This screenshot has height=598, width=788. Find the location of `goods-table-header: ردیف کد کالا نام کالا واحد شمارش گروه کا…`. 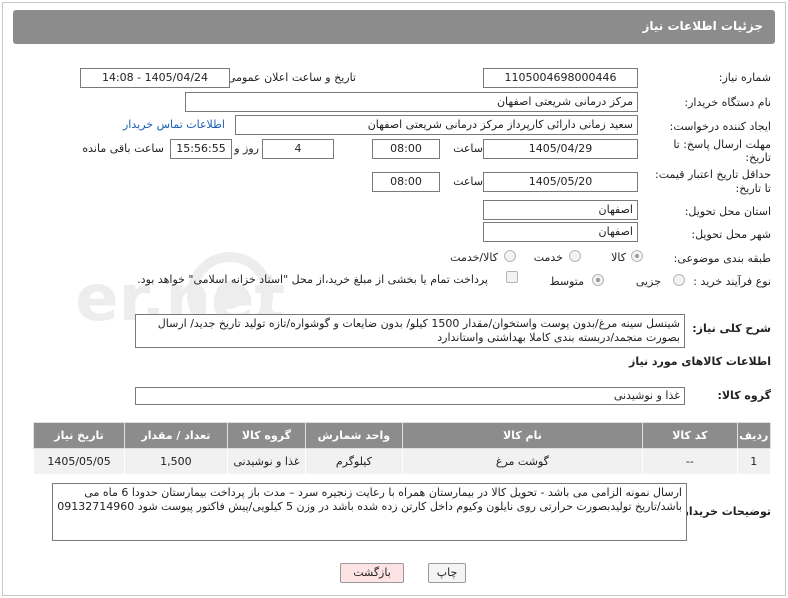

goods-table-header: ردیف کد کالا نام کالا واحد شمارش گروه کا… is located at coordinates (401, 435).